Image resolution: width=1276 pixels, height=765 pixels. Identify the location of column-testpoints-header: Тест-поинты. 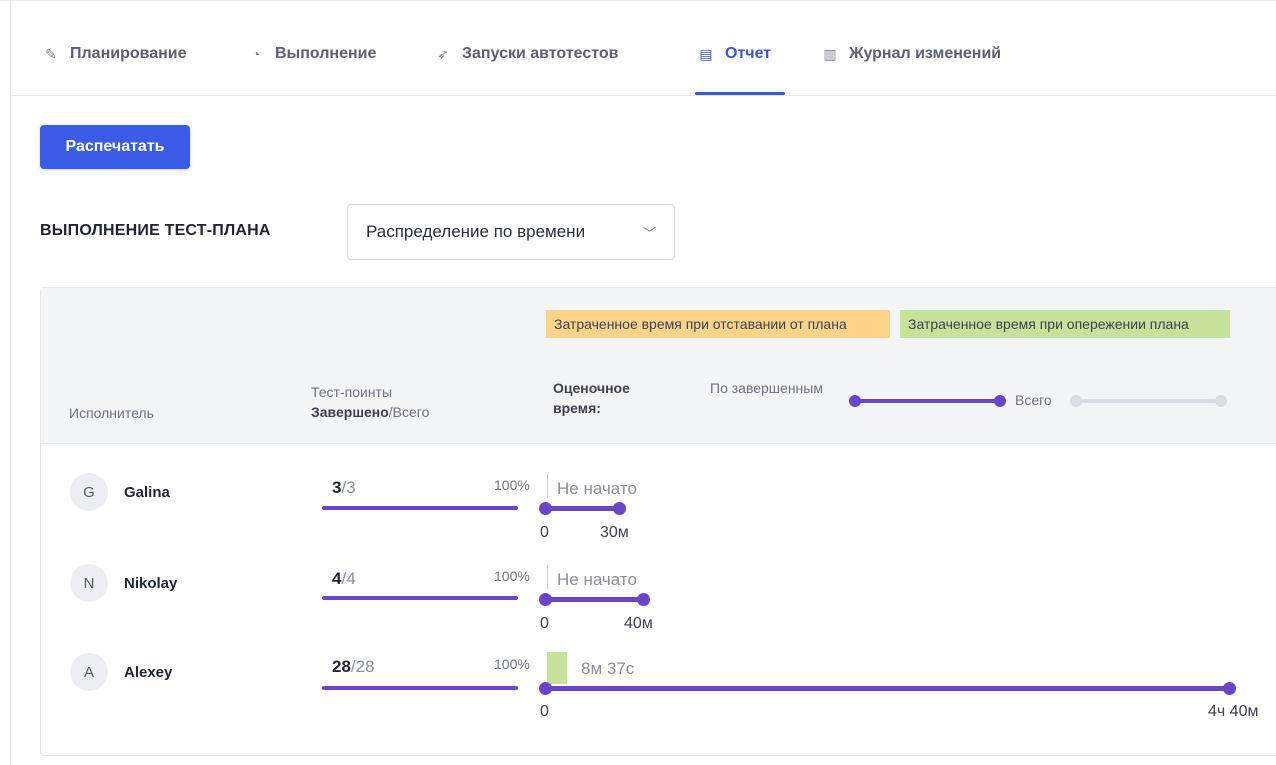
(352, 392).